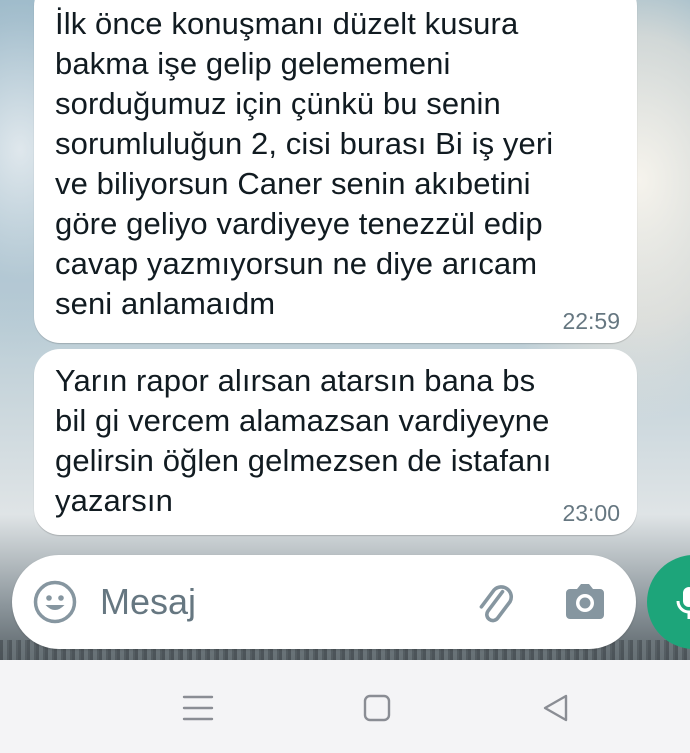  Describe the element at coordinates (591, 513) in the screenshot. I see `message-timestamp: 23:00` at that location.